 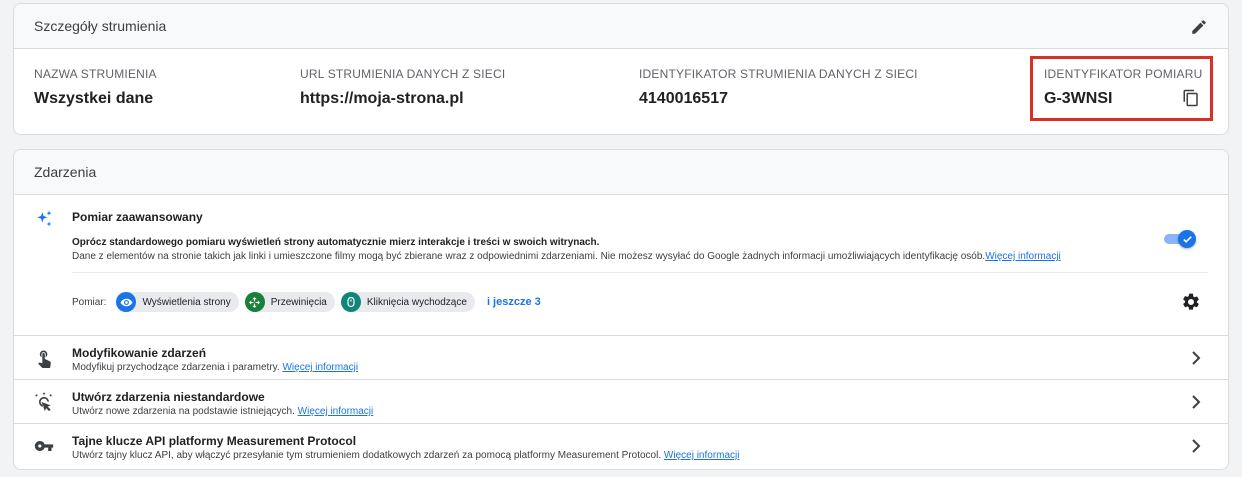 I want to click on create-custom-events-learn-more-link: Więcej informacji, so click(x=336, y=411).